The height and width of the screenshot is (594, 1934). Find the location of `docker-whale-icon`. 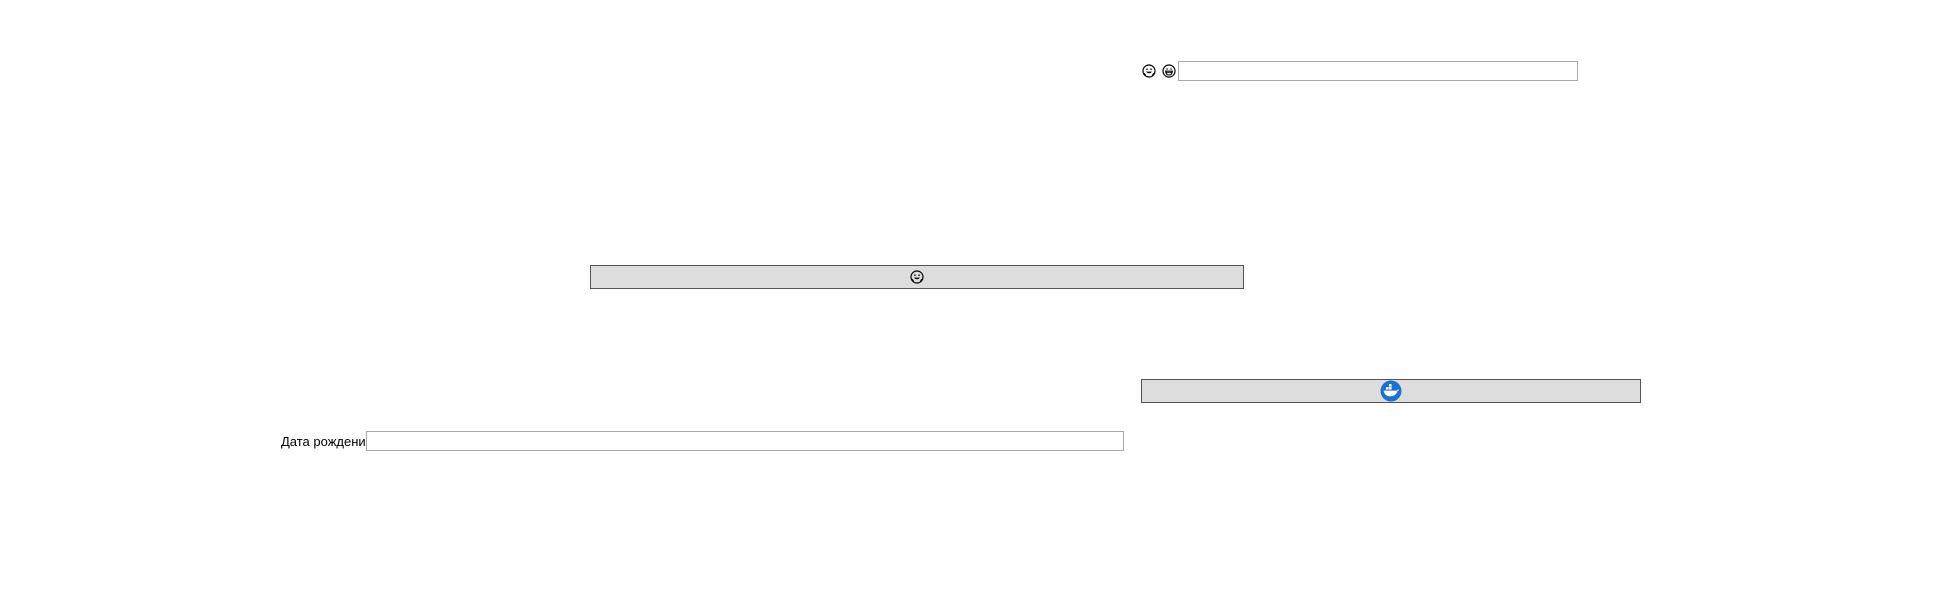

docker-whale-icon is located at coordinates (1391, 391).